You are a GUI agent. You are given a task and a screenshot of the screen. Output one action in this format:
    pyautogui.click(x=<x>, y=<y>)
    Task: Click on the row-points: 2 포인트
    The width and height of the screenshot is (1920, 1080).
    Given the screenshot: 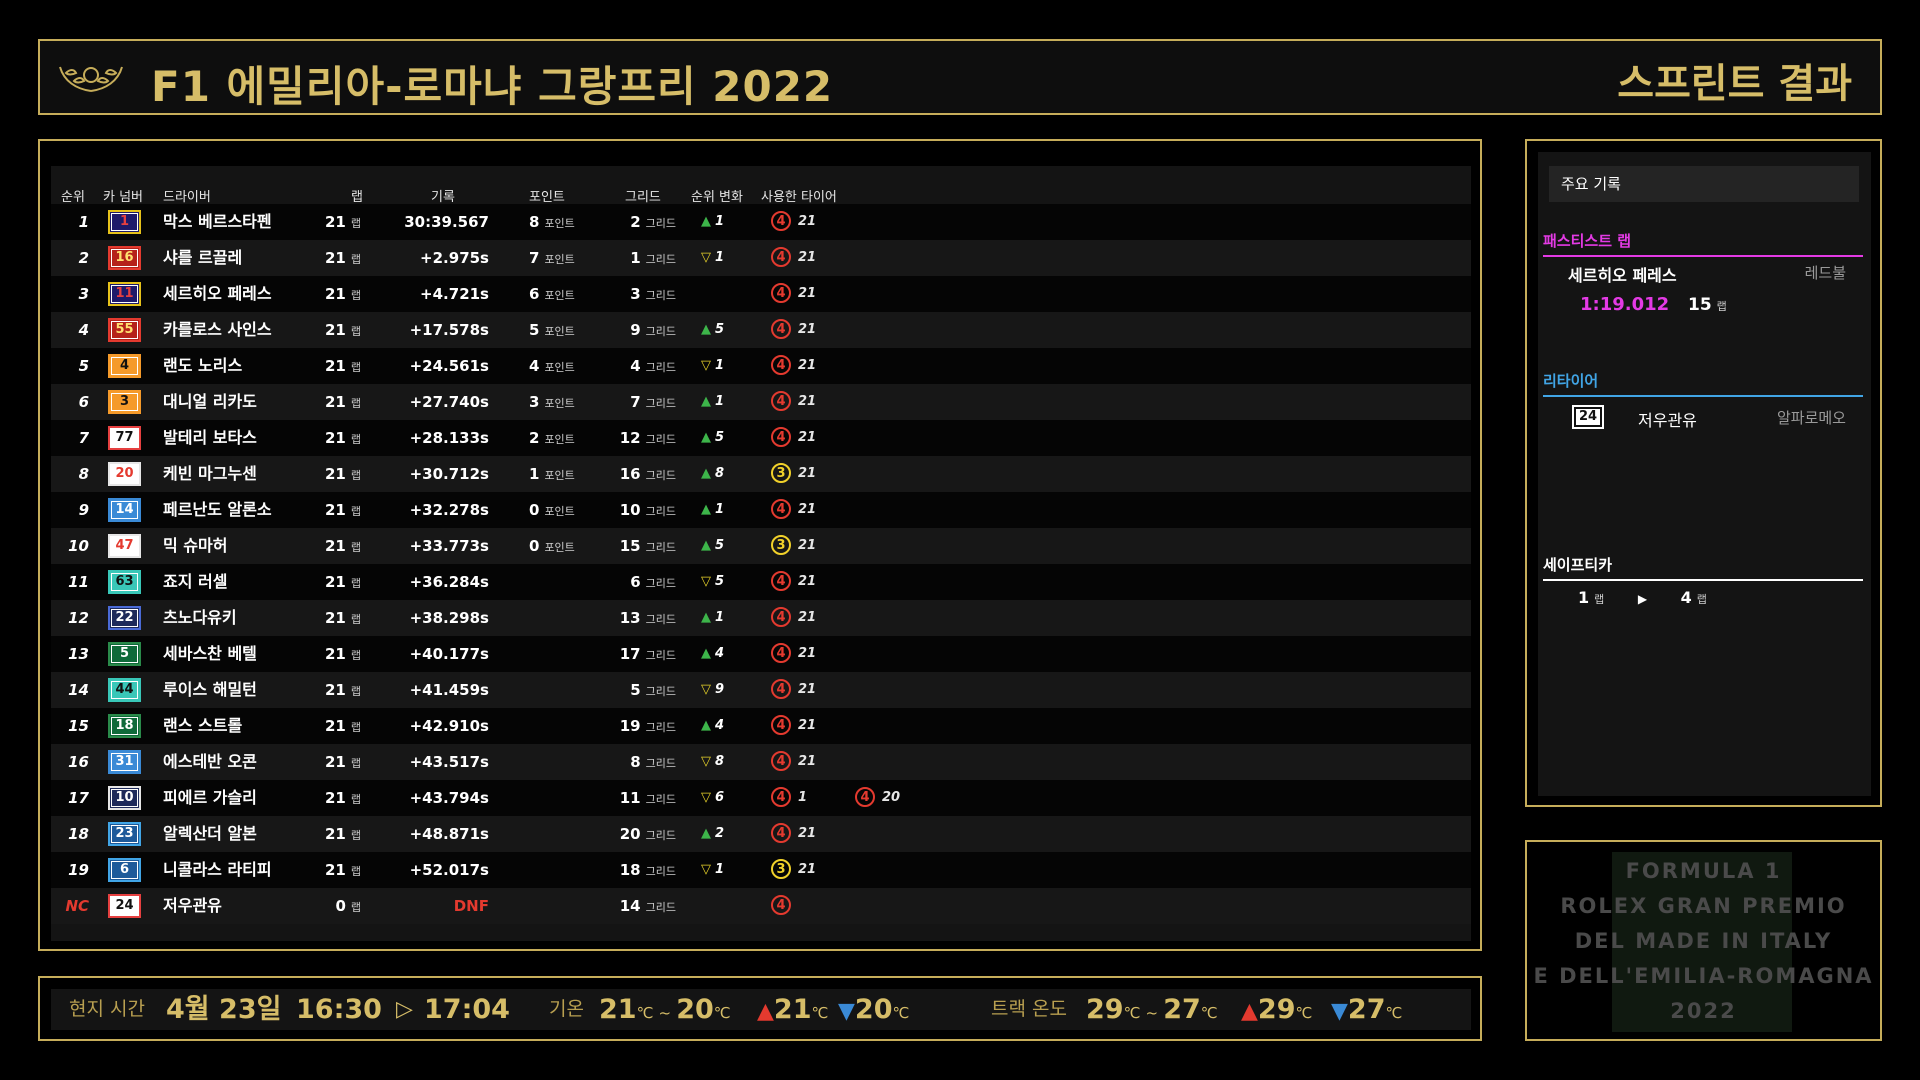 What is the action you would take?
    pyautogui.click(x=552, y=438)
    